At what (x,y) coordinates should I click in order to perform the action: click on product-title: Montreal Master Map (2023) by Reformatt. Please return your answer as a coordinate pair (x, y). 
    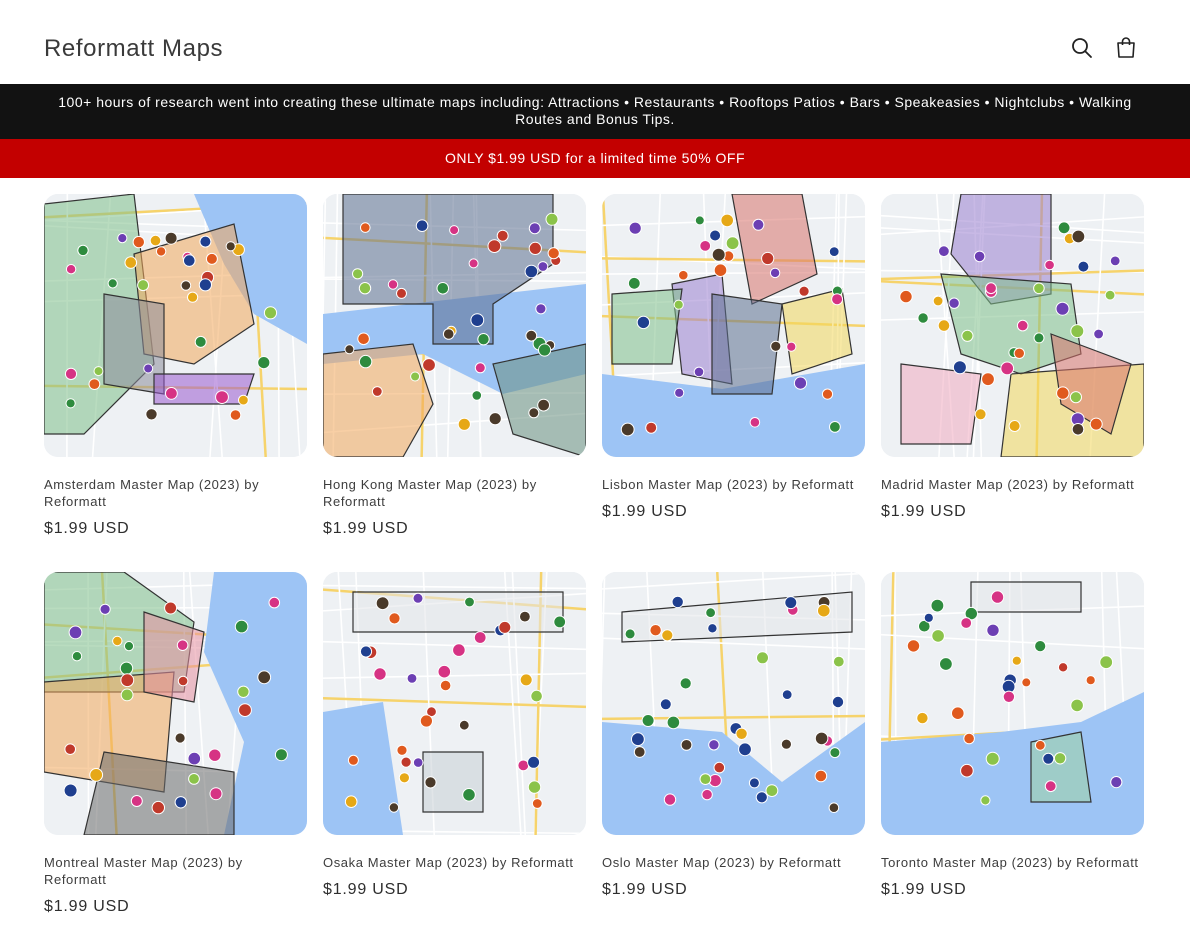
    Looking at the image, I should click on (175, 871).